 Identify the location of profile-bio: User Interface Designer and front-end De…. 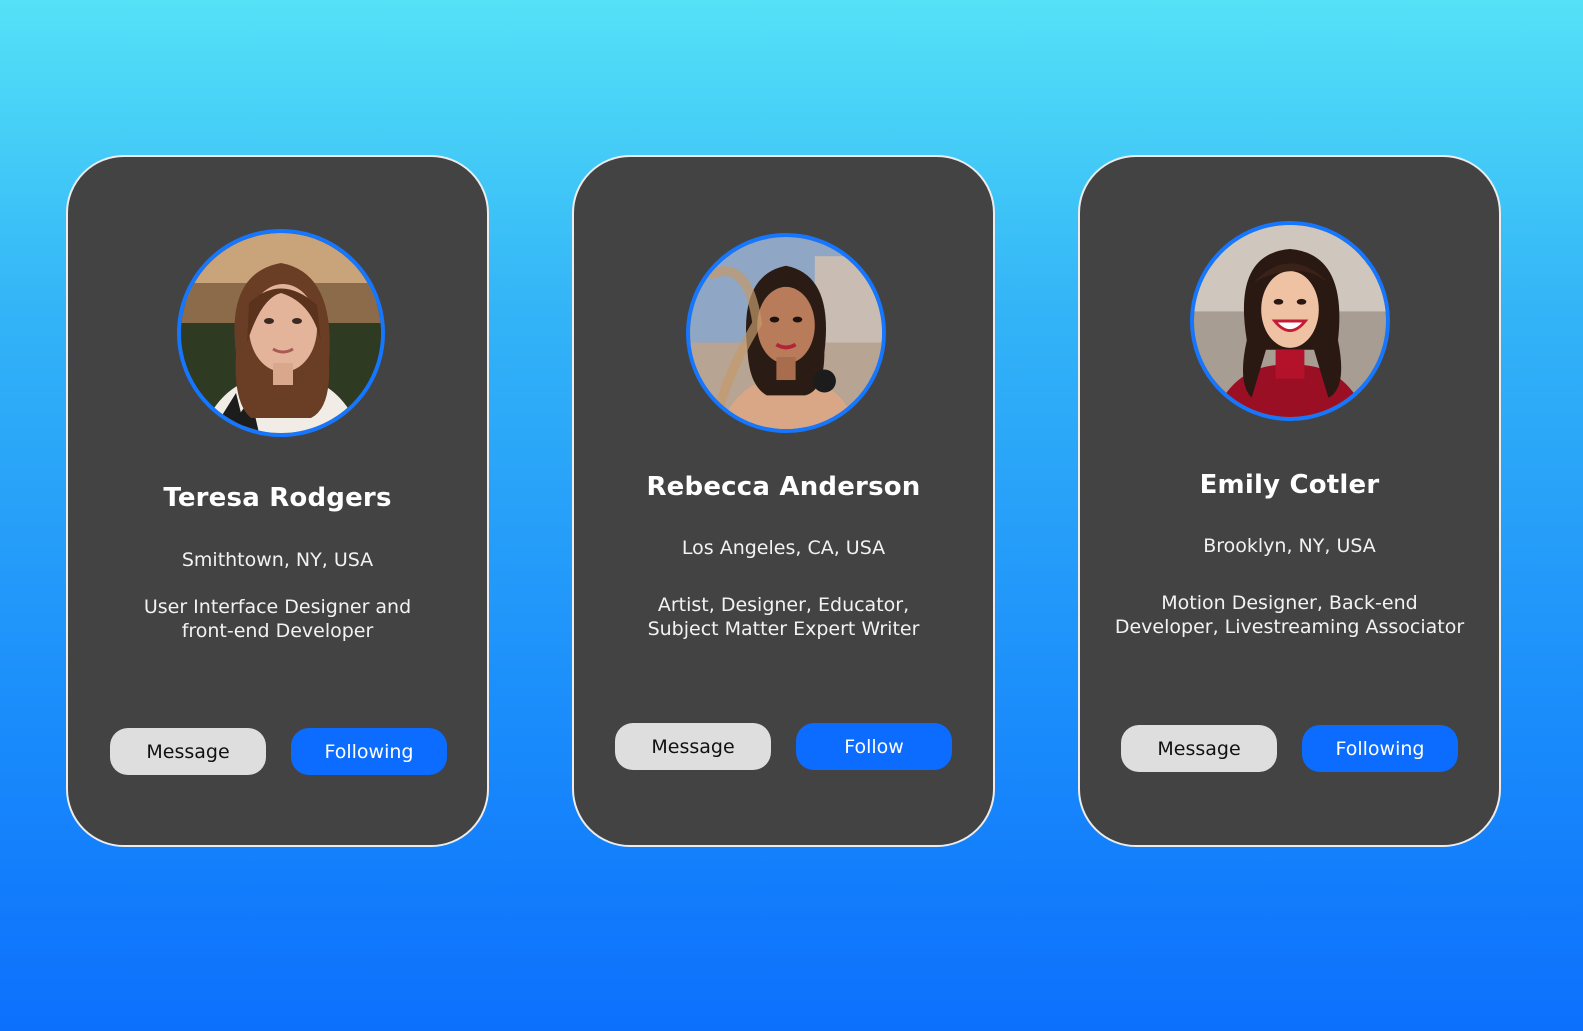
(277, 619).